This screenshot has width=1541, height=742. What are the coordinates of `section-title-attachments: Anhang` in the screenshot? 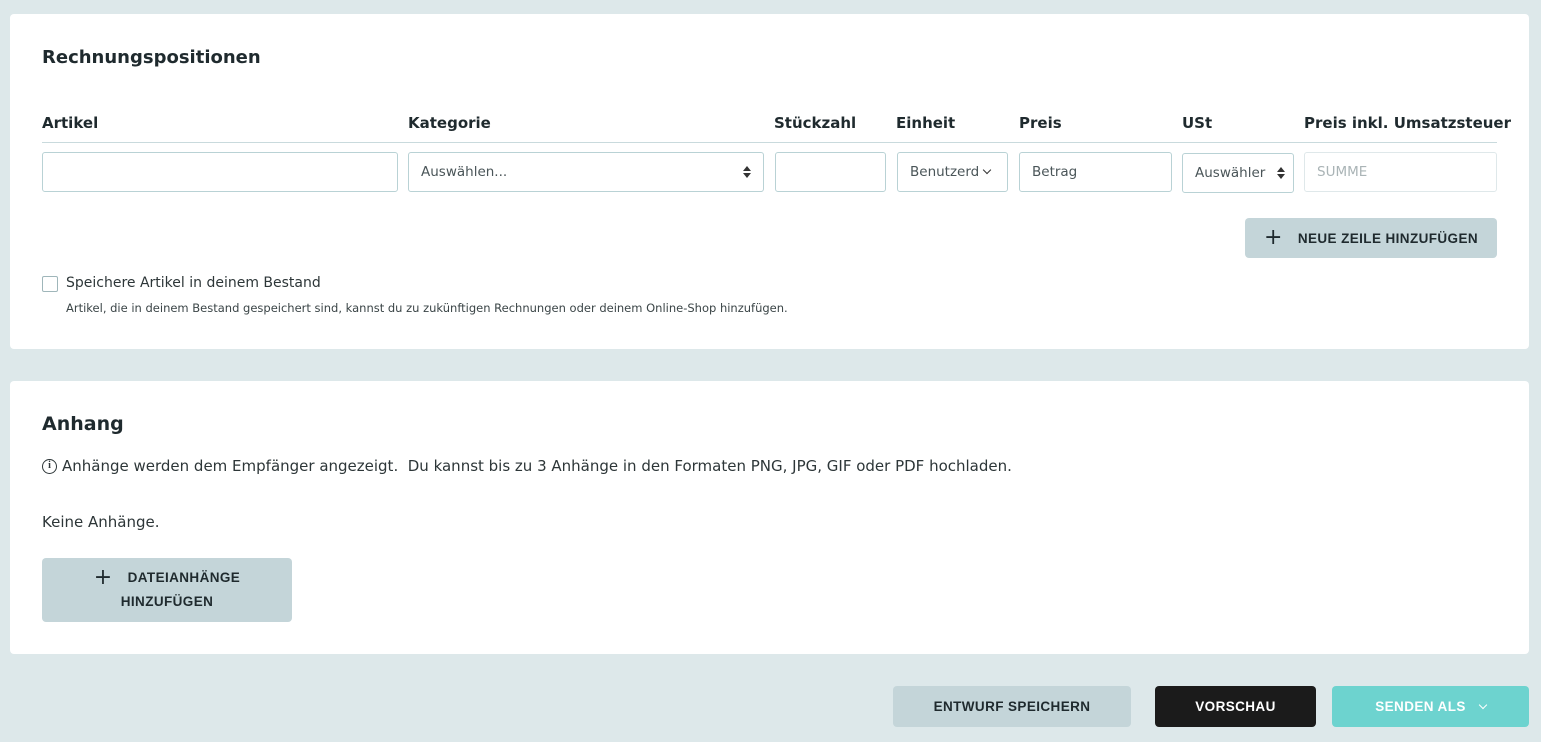 It's located at (83, 424).